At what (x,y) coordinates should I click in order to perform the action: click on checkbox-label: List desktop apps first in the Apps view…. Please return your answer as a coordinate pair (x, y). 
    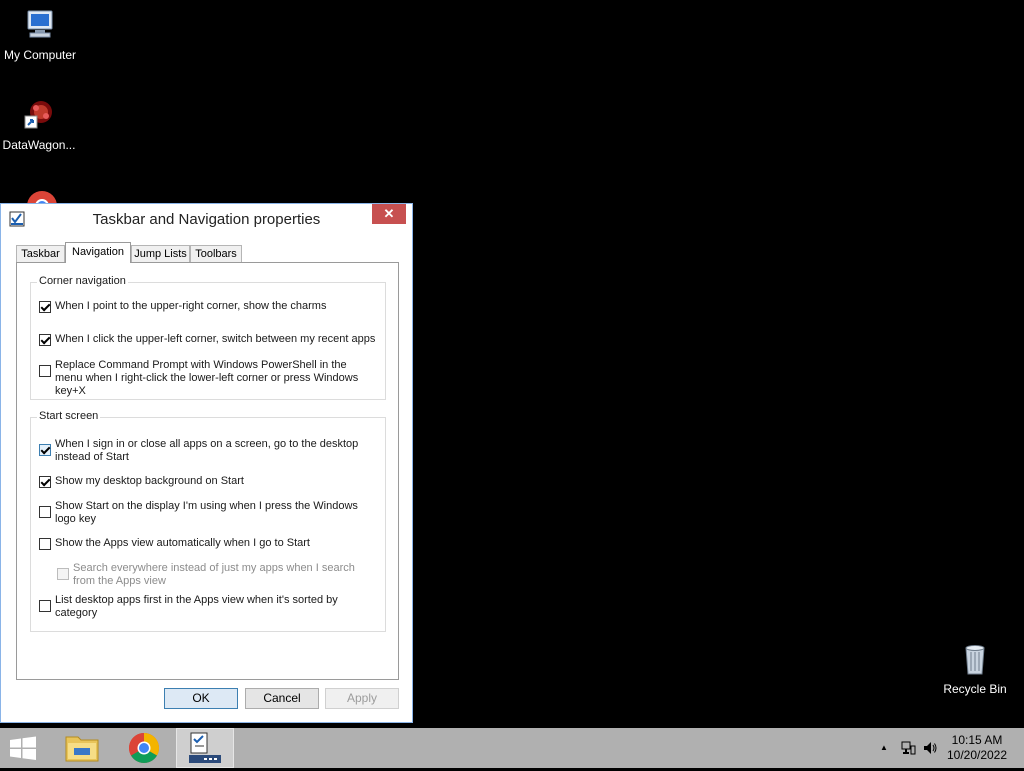
    Looking at the image, I should click on (196, 606).